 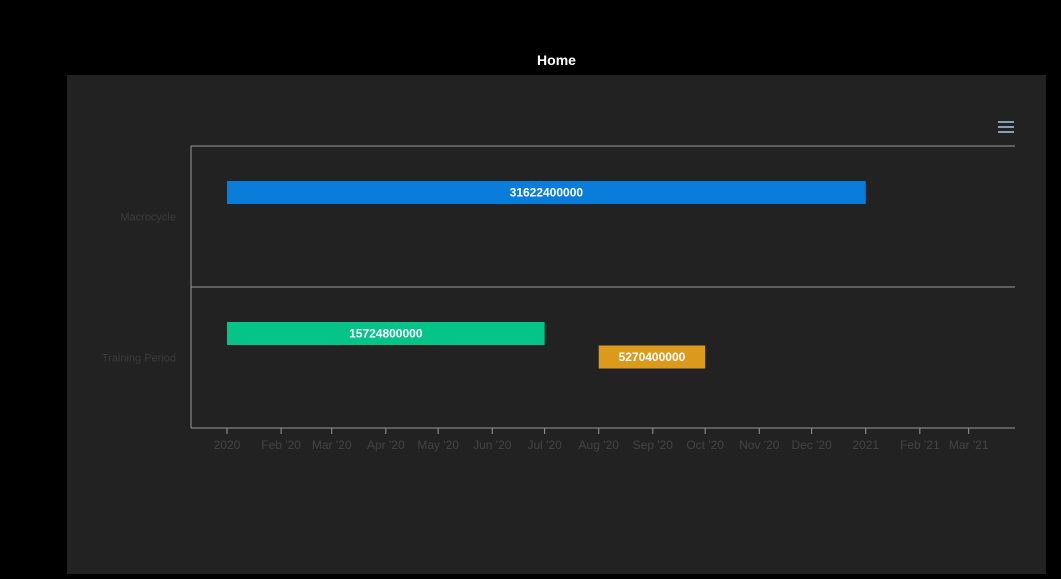 I want to click on x-tick-label: Aug '20, so click(x=599, y=445).